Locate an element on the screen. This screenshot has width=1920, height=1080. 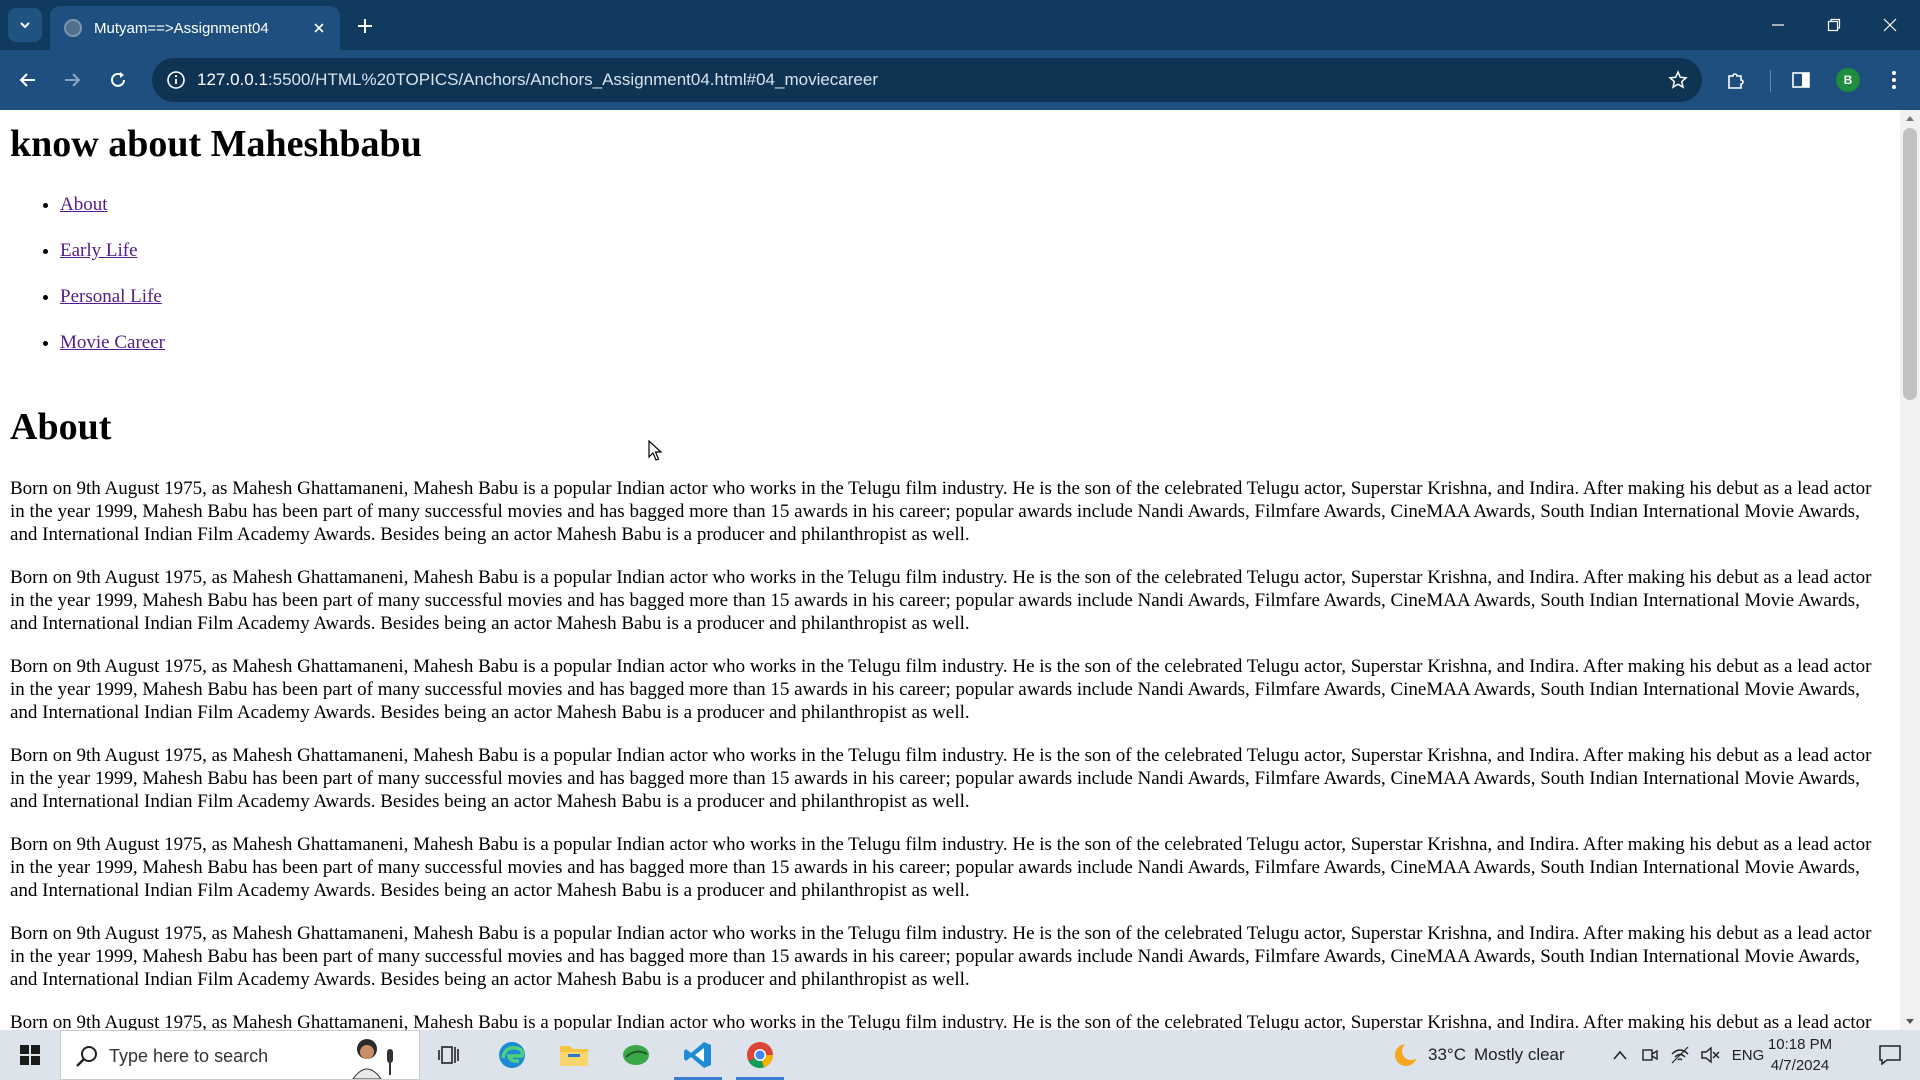
search-icon is located at coordinates (86, 1056).